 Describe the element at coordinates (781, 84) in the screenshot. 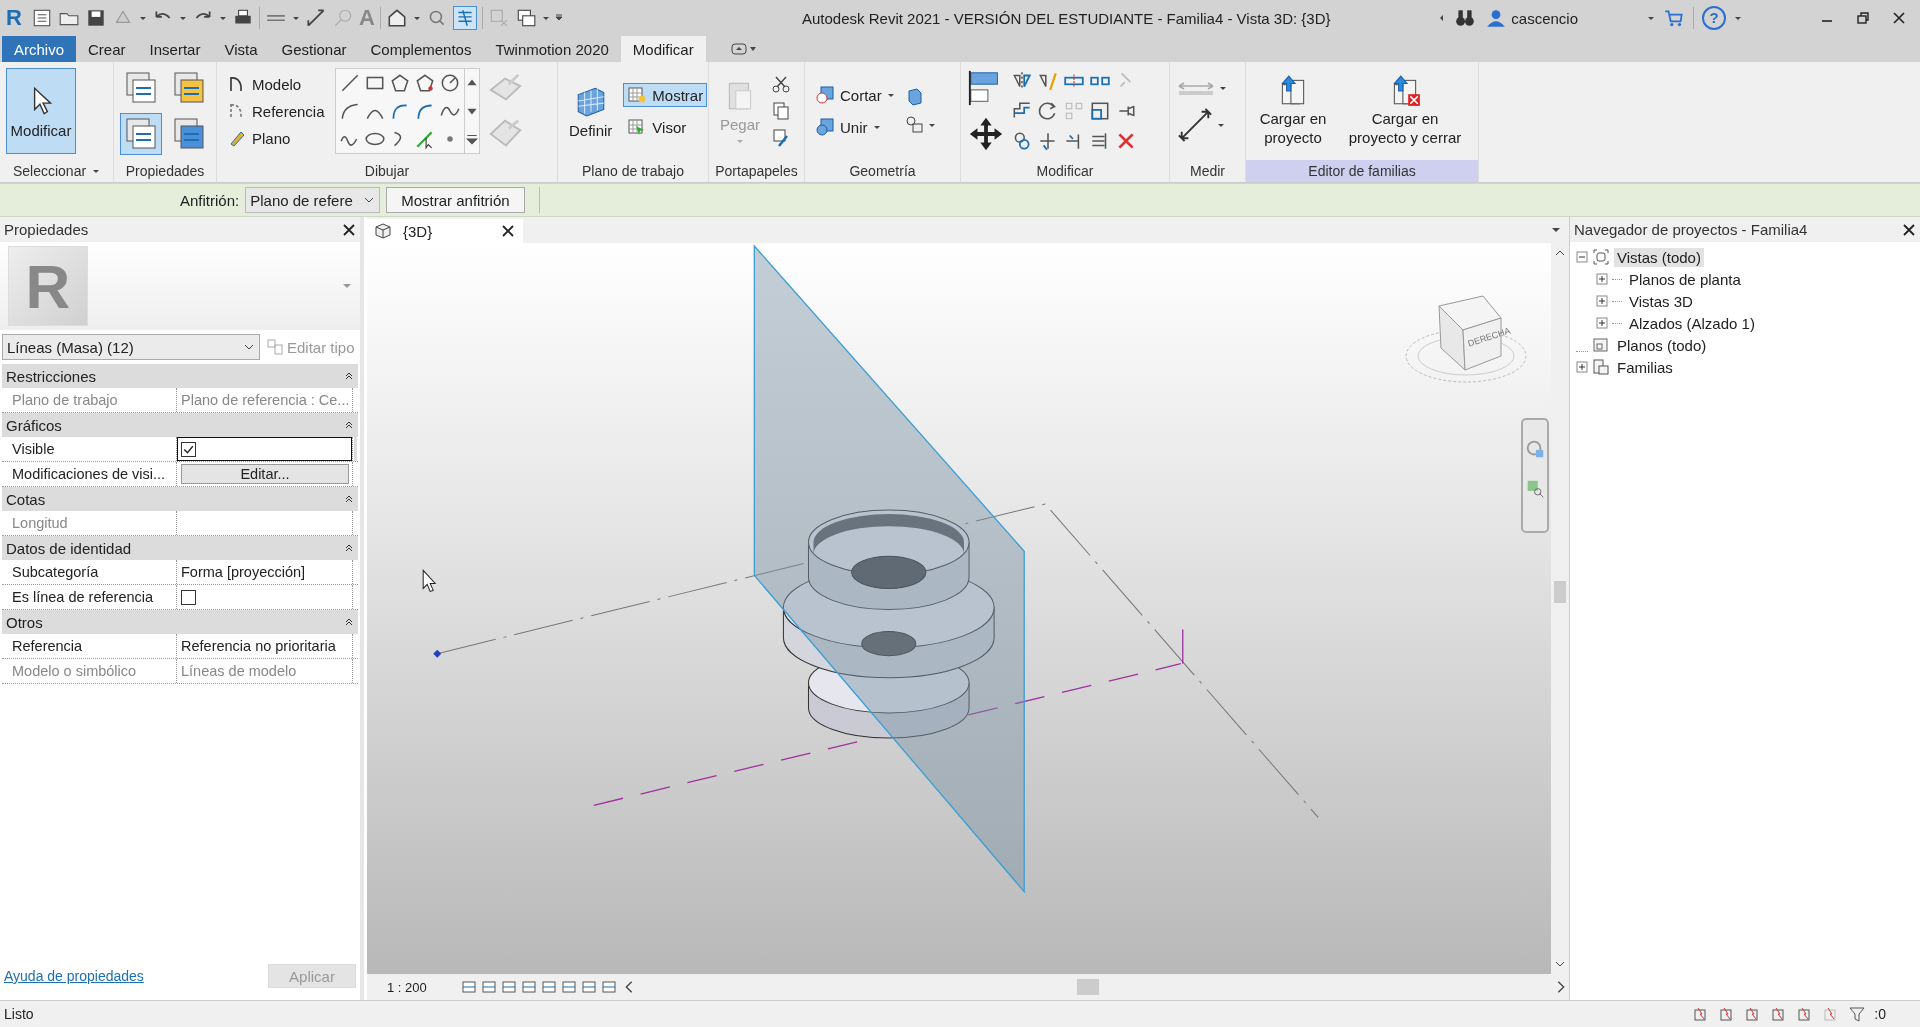

I see `scissors-icon` at that location.